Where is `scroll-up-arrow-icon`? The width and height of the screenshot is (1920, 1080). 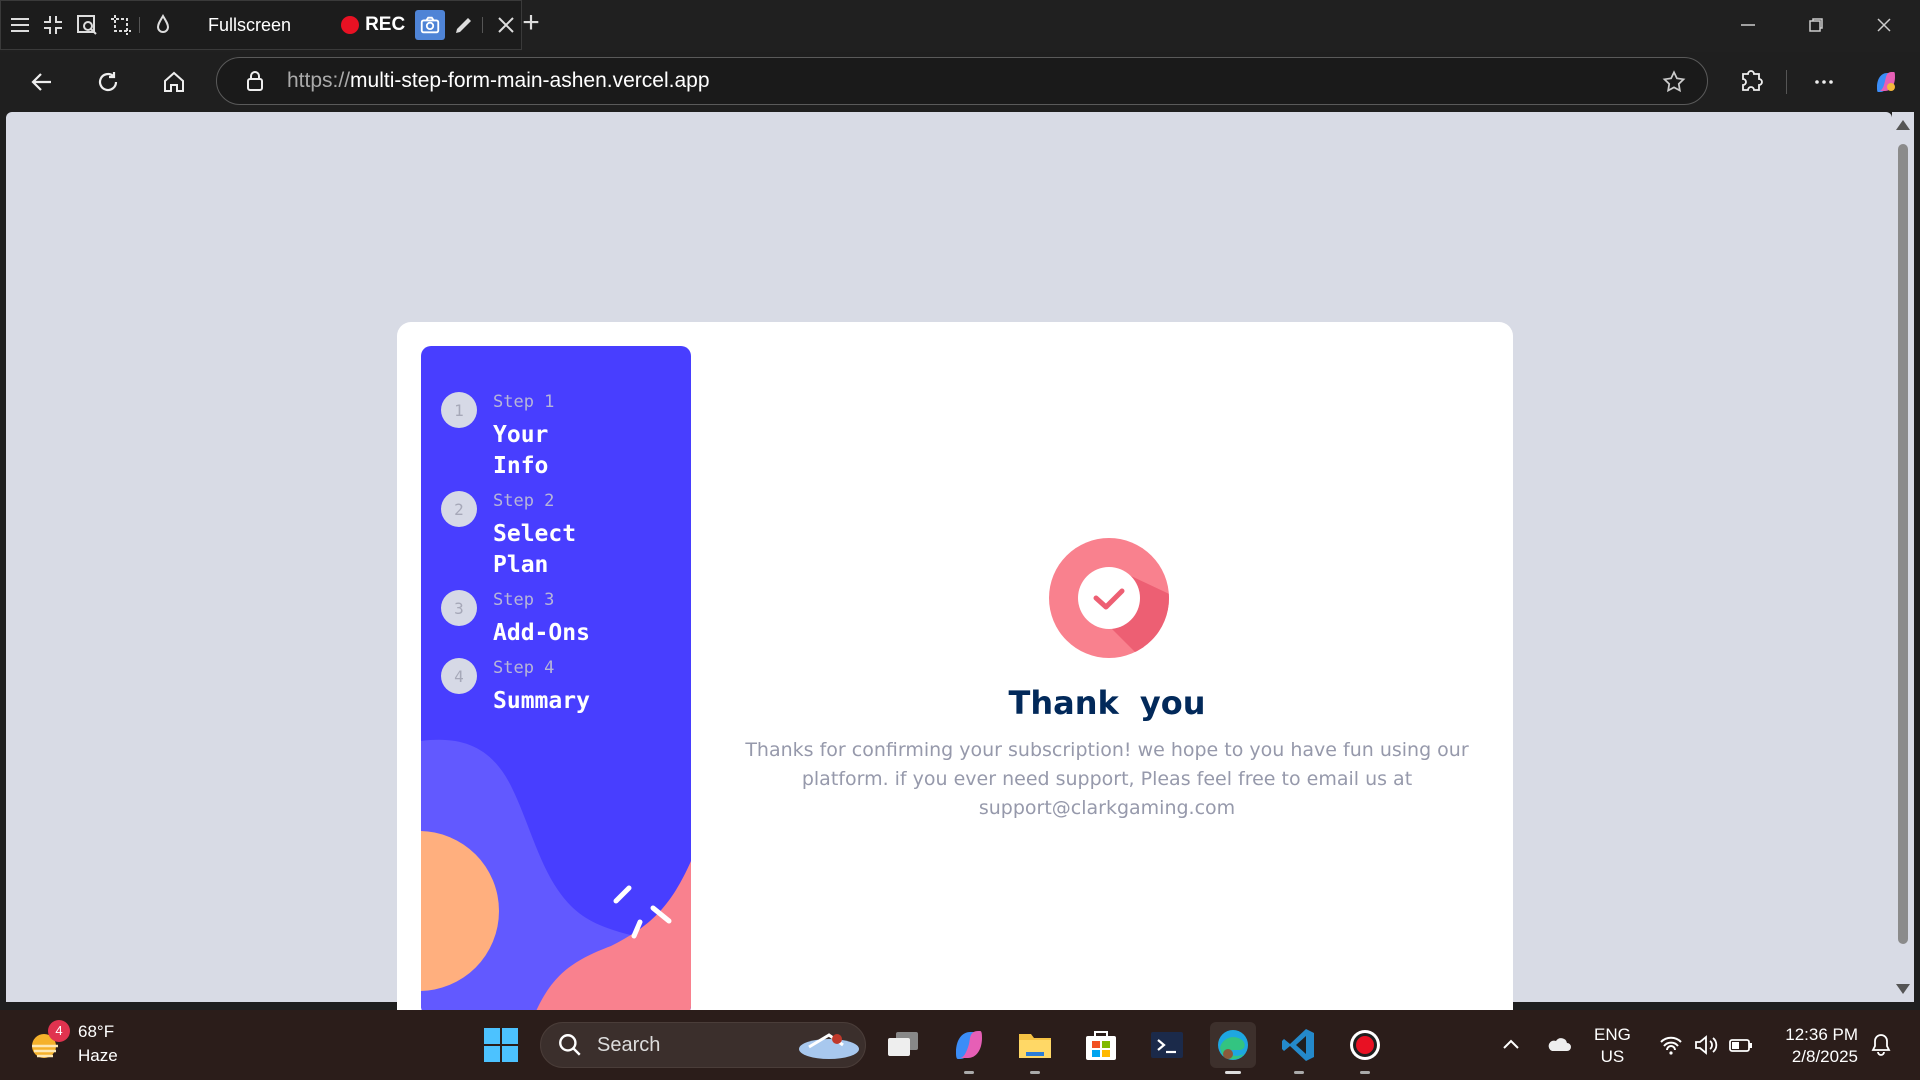
scroll-up-arrow-icon is located at coordinates (1903, 125).